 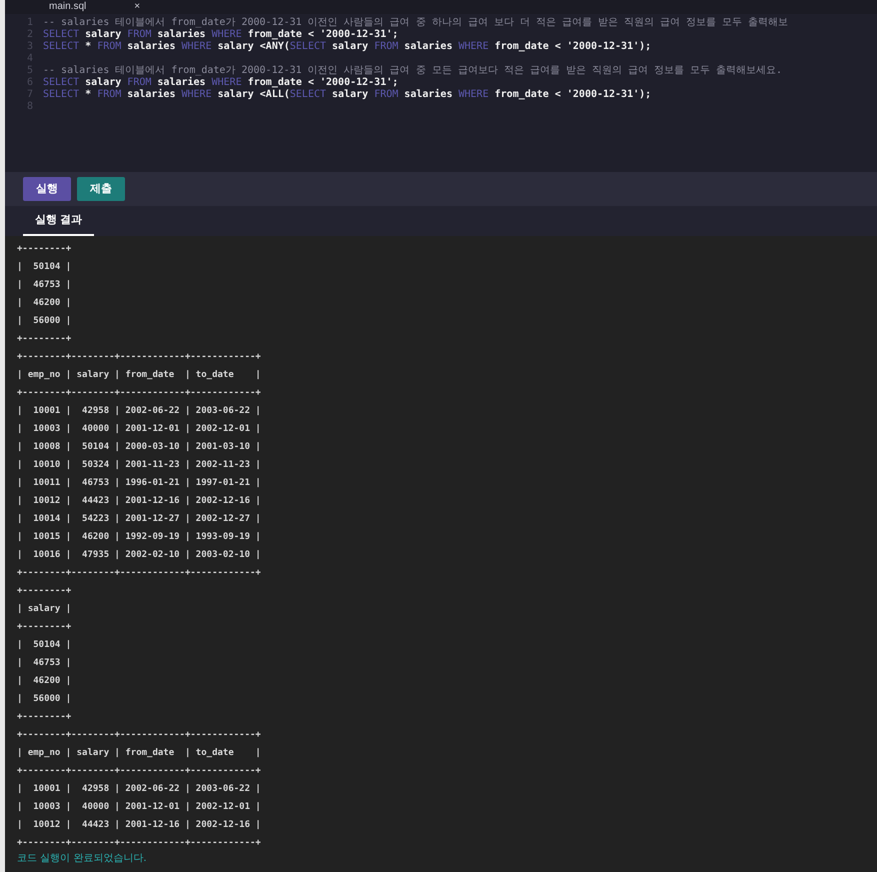 I want to click on code-line: SELECT * FROM salaries WHERE salary <ALL(SELECT salary FROM salaries WHERE from_date < '2000-12-31');, so click(x=347, y=95).